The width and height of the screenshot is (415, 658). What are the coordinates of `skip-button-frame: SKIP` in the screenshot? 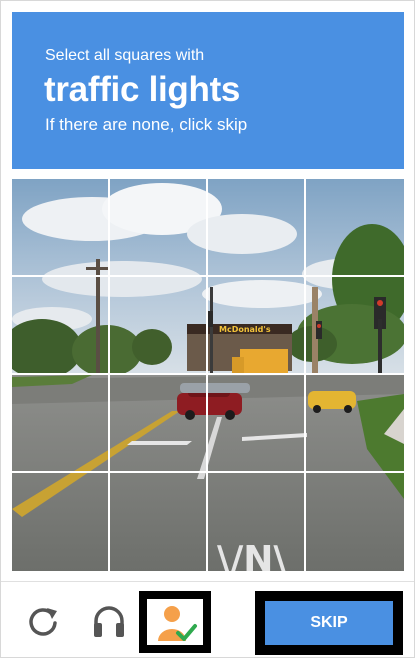 It's located at (329, 623).